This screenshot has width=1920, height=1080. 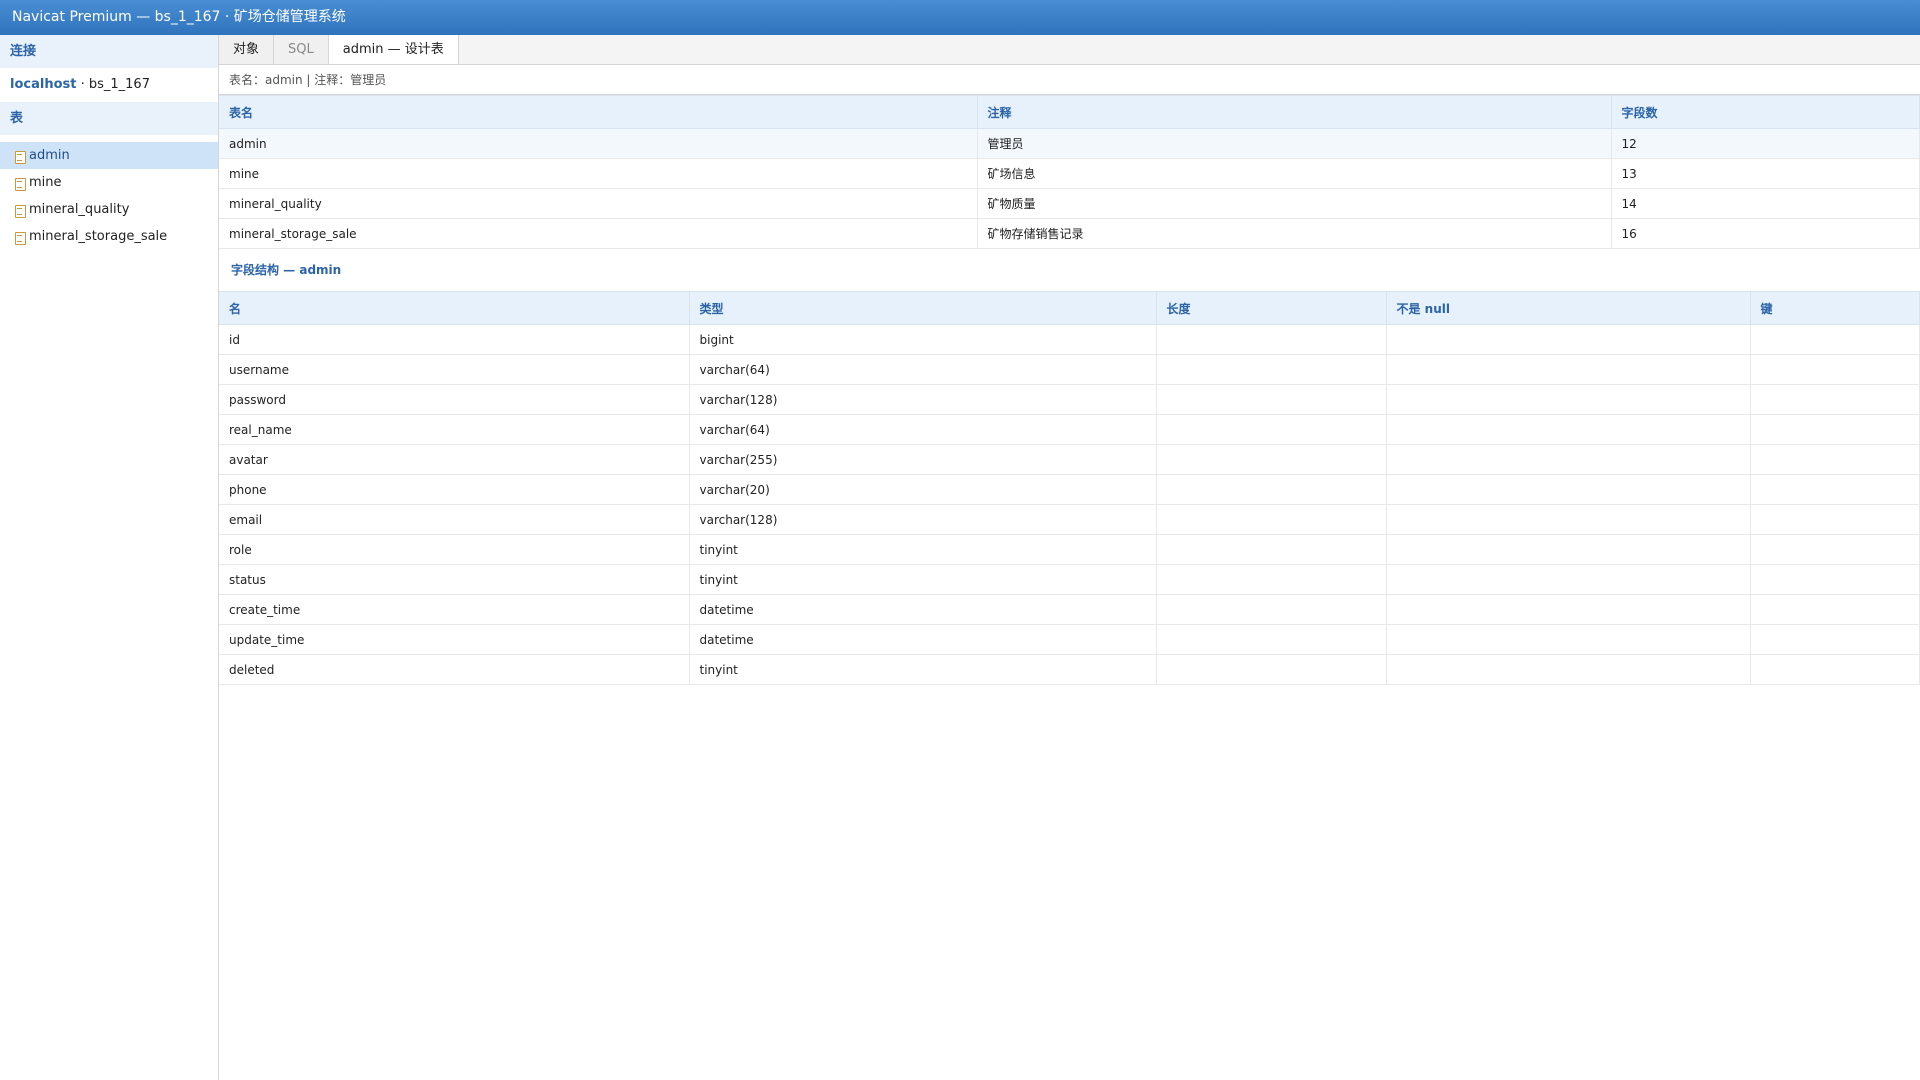 What do you see at coordinates (1069, 429) in the screenshot?
I see `field-row: real_name varchar(64)` at bounding box center [1069, 429].